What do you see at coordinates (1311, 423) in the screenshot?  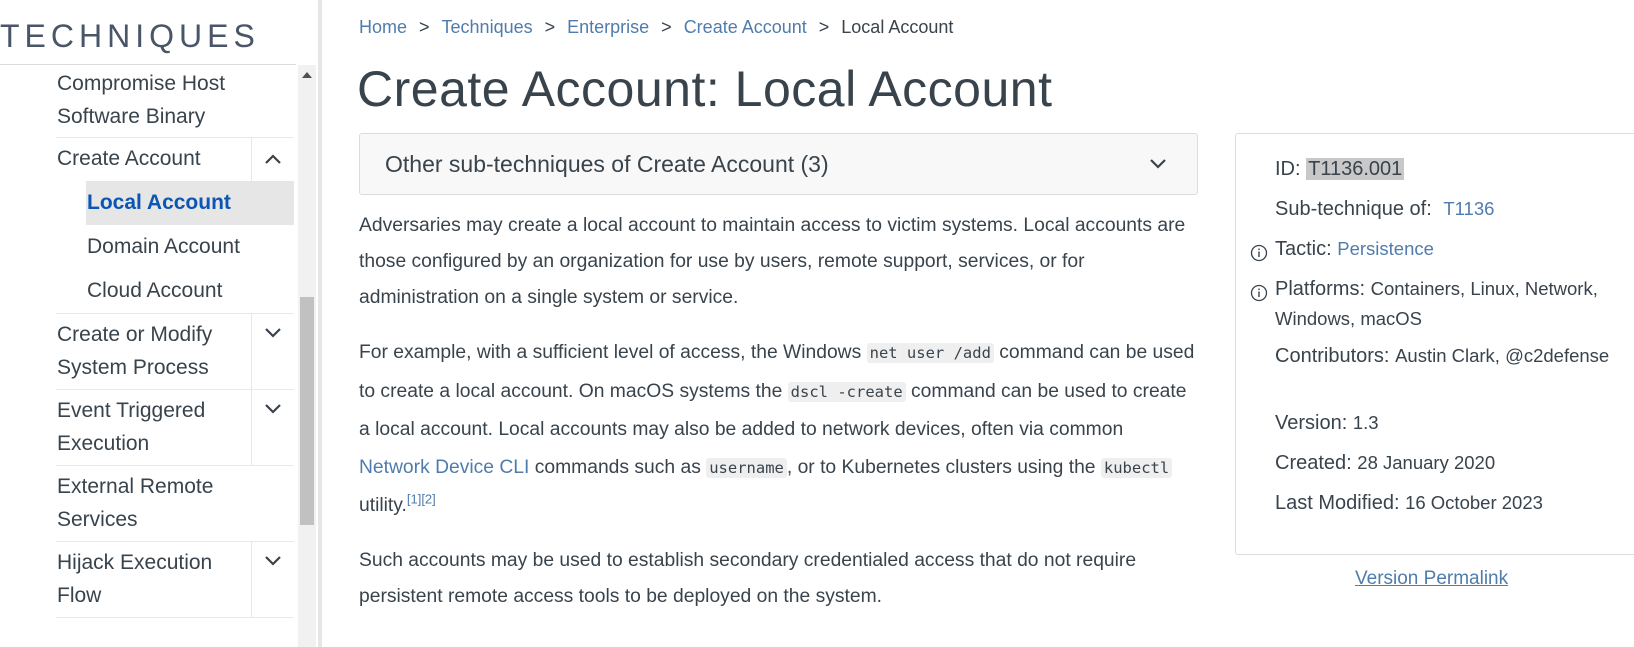 I see `version-label: Version:` at bounding box center [1311, 423].